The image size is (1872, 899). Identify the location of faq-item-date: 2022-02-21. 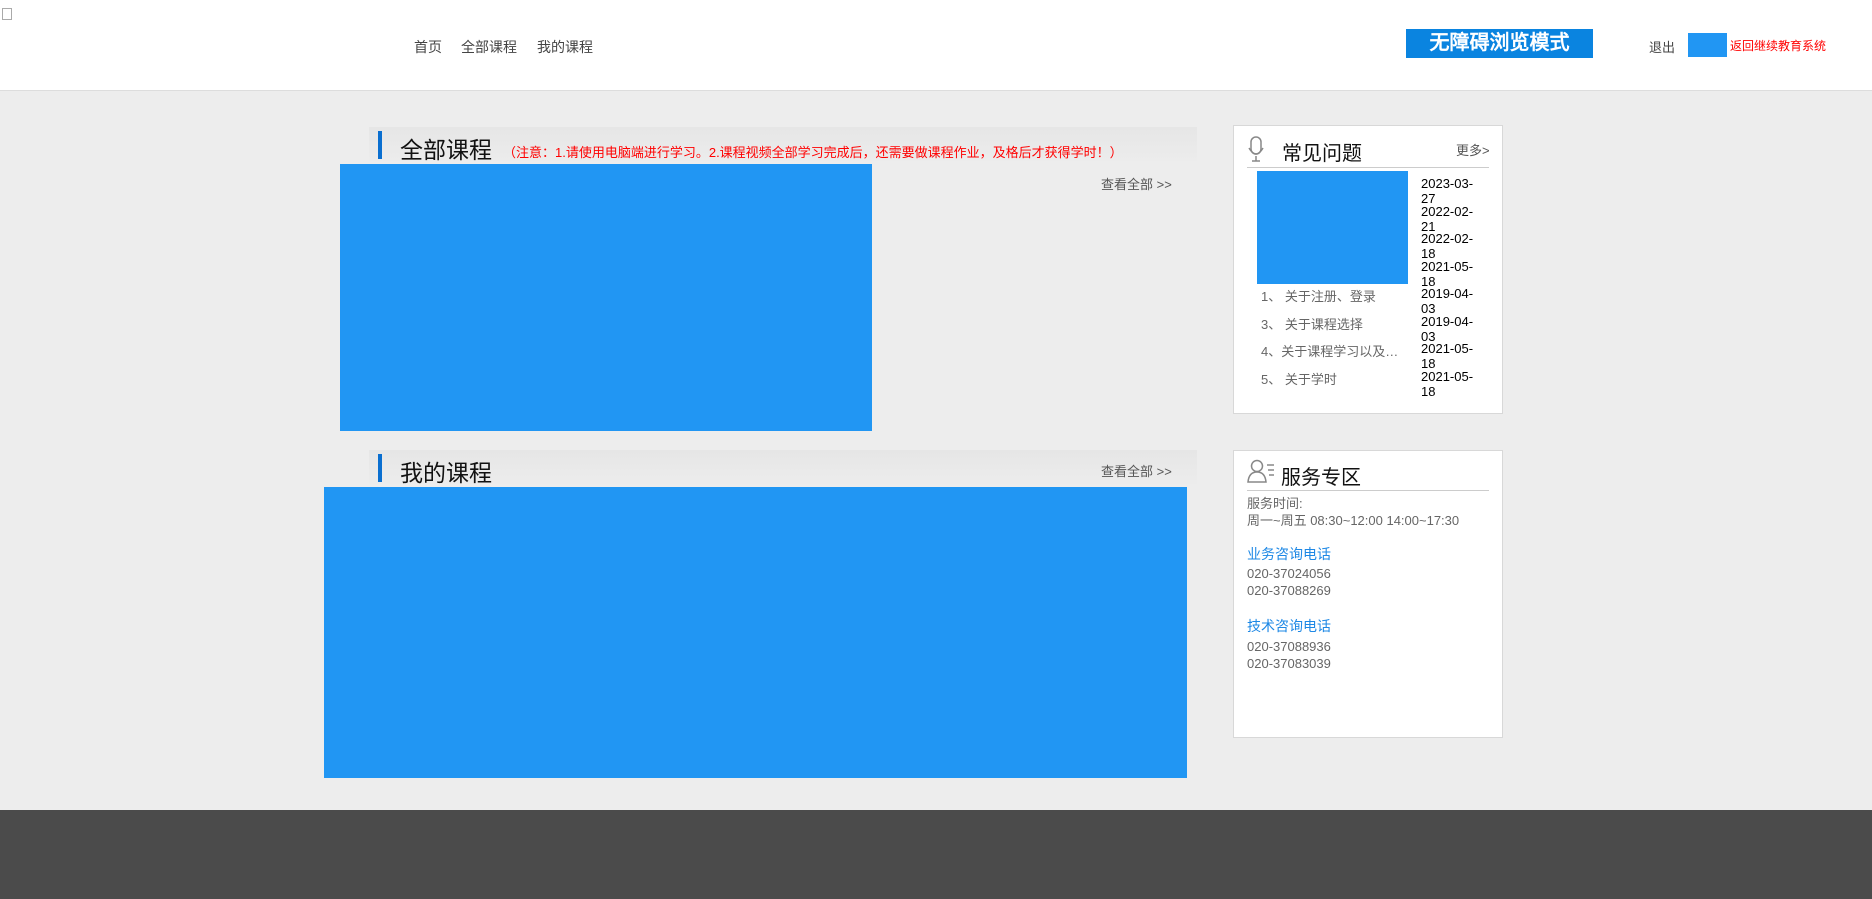
(1447, 218).